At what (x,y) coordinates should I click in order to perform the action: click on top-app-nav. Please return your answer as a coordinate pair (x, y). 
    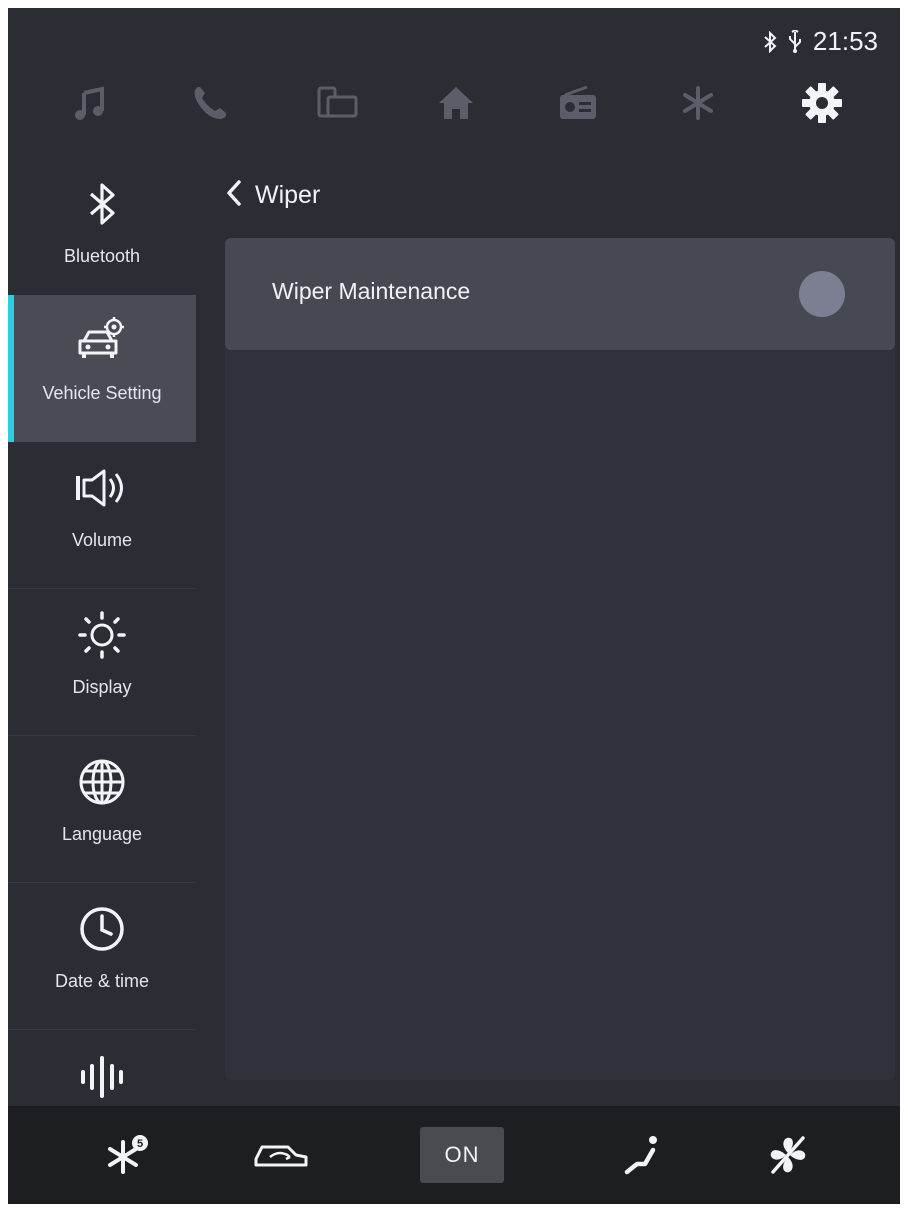
    Looking at the image, I should click on (454, 103).